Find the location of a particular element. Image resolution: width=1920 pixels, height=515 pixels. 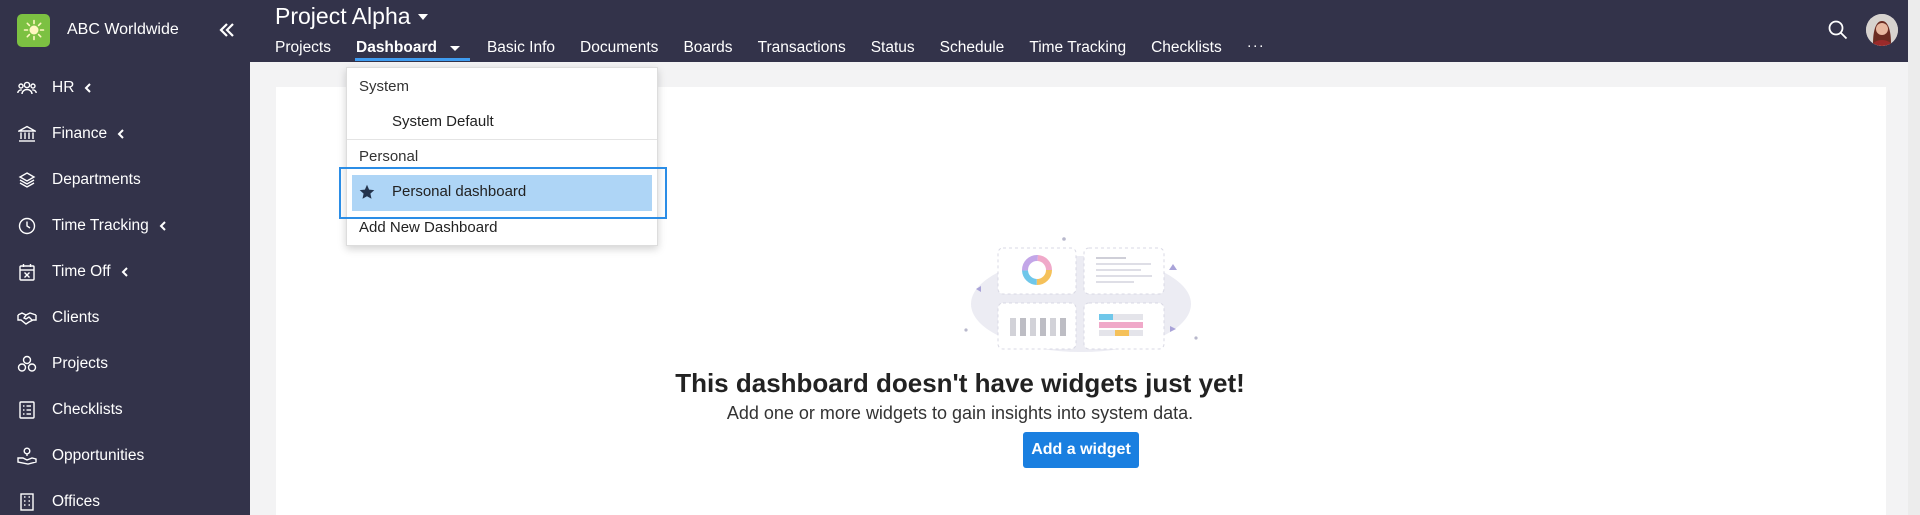

active-tab-indicator is located at coordinates (412, 59).